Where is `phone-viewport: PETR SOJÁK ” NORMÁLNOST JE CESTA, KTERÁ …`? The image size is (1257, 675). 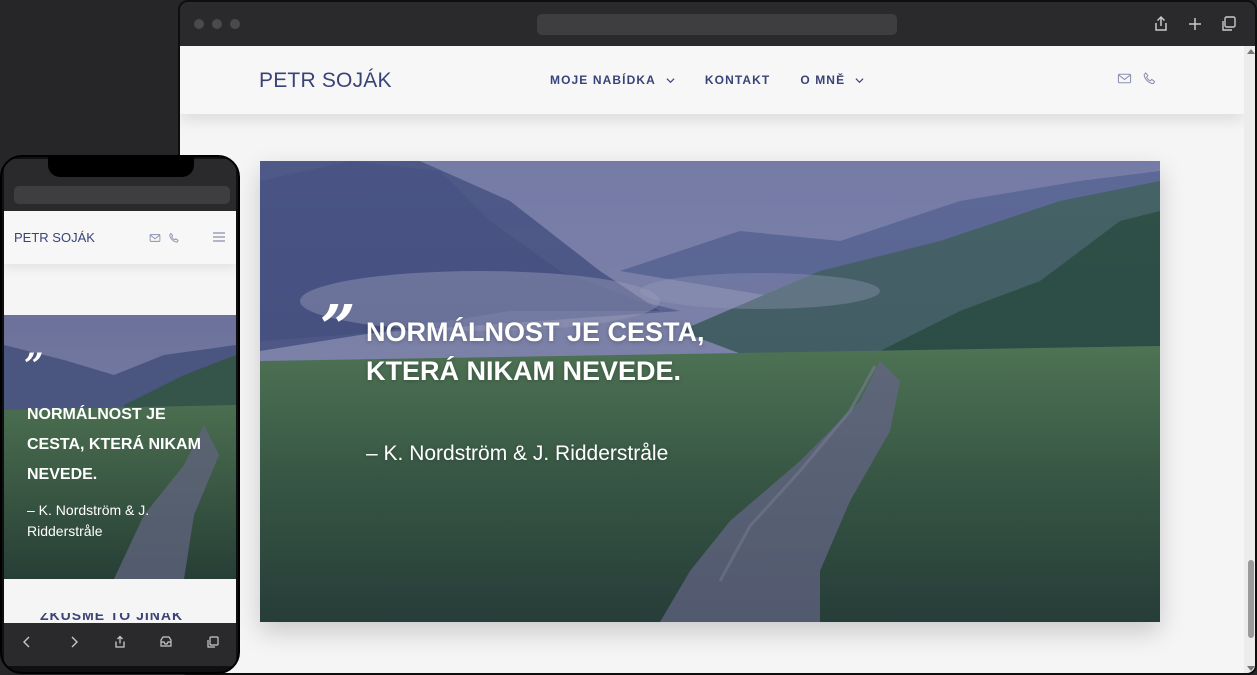 phone-viewport: PETR SOJÁK ” NORMÁLNOST JE CESTA, KTERÁ … is located at coordinates (120, 417).